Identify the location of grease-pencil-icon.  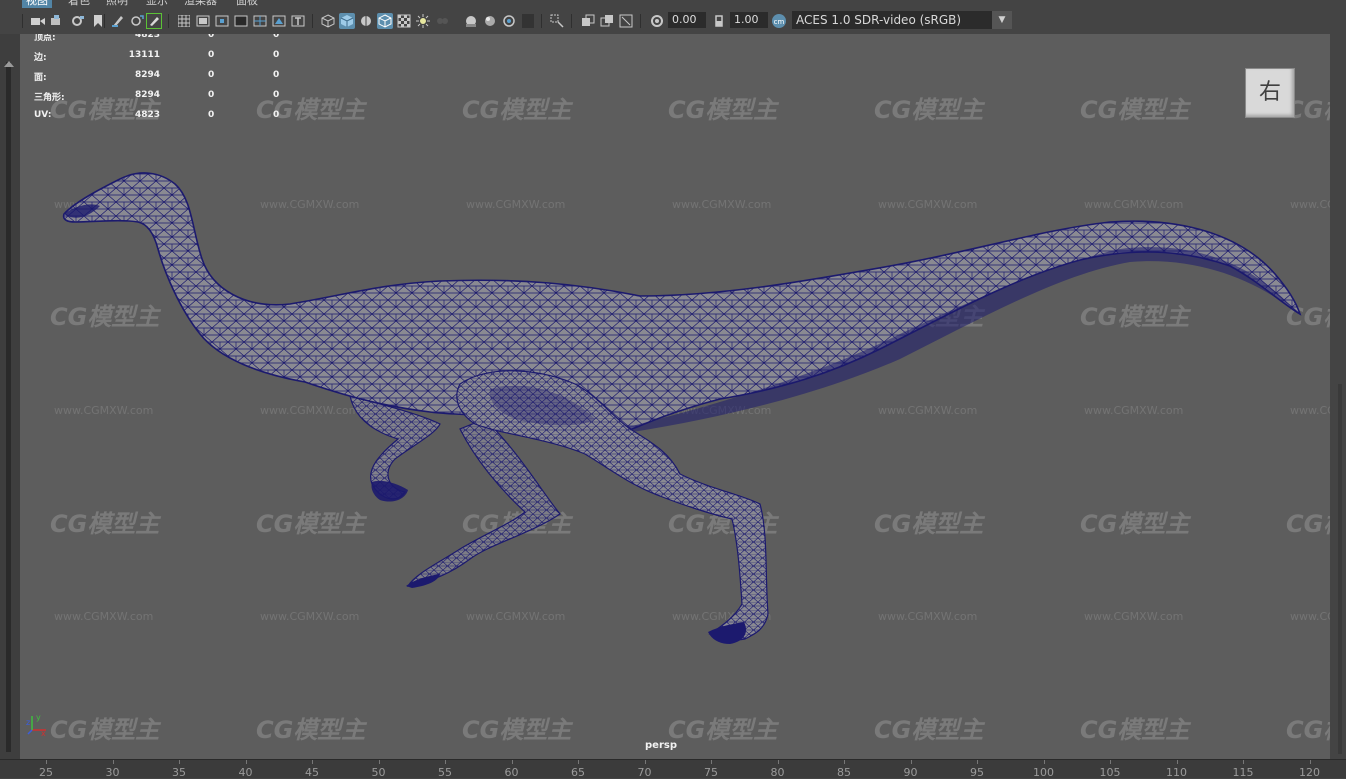
(118, 21).